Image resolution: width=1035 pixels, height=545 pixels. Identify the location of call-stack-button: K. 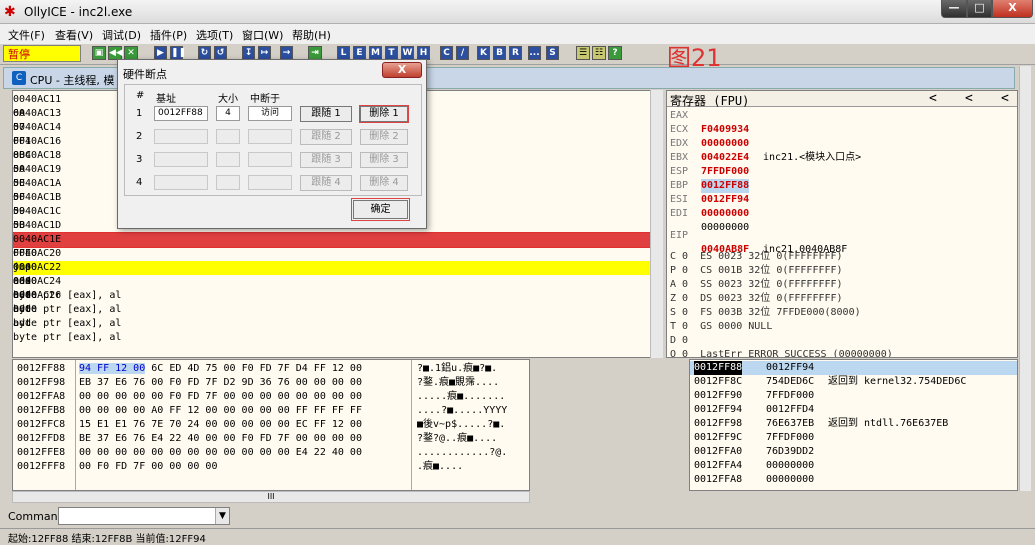
(483, 53).